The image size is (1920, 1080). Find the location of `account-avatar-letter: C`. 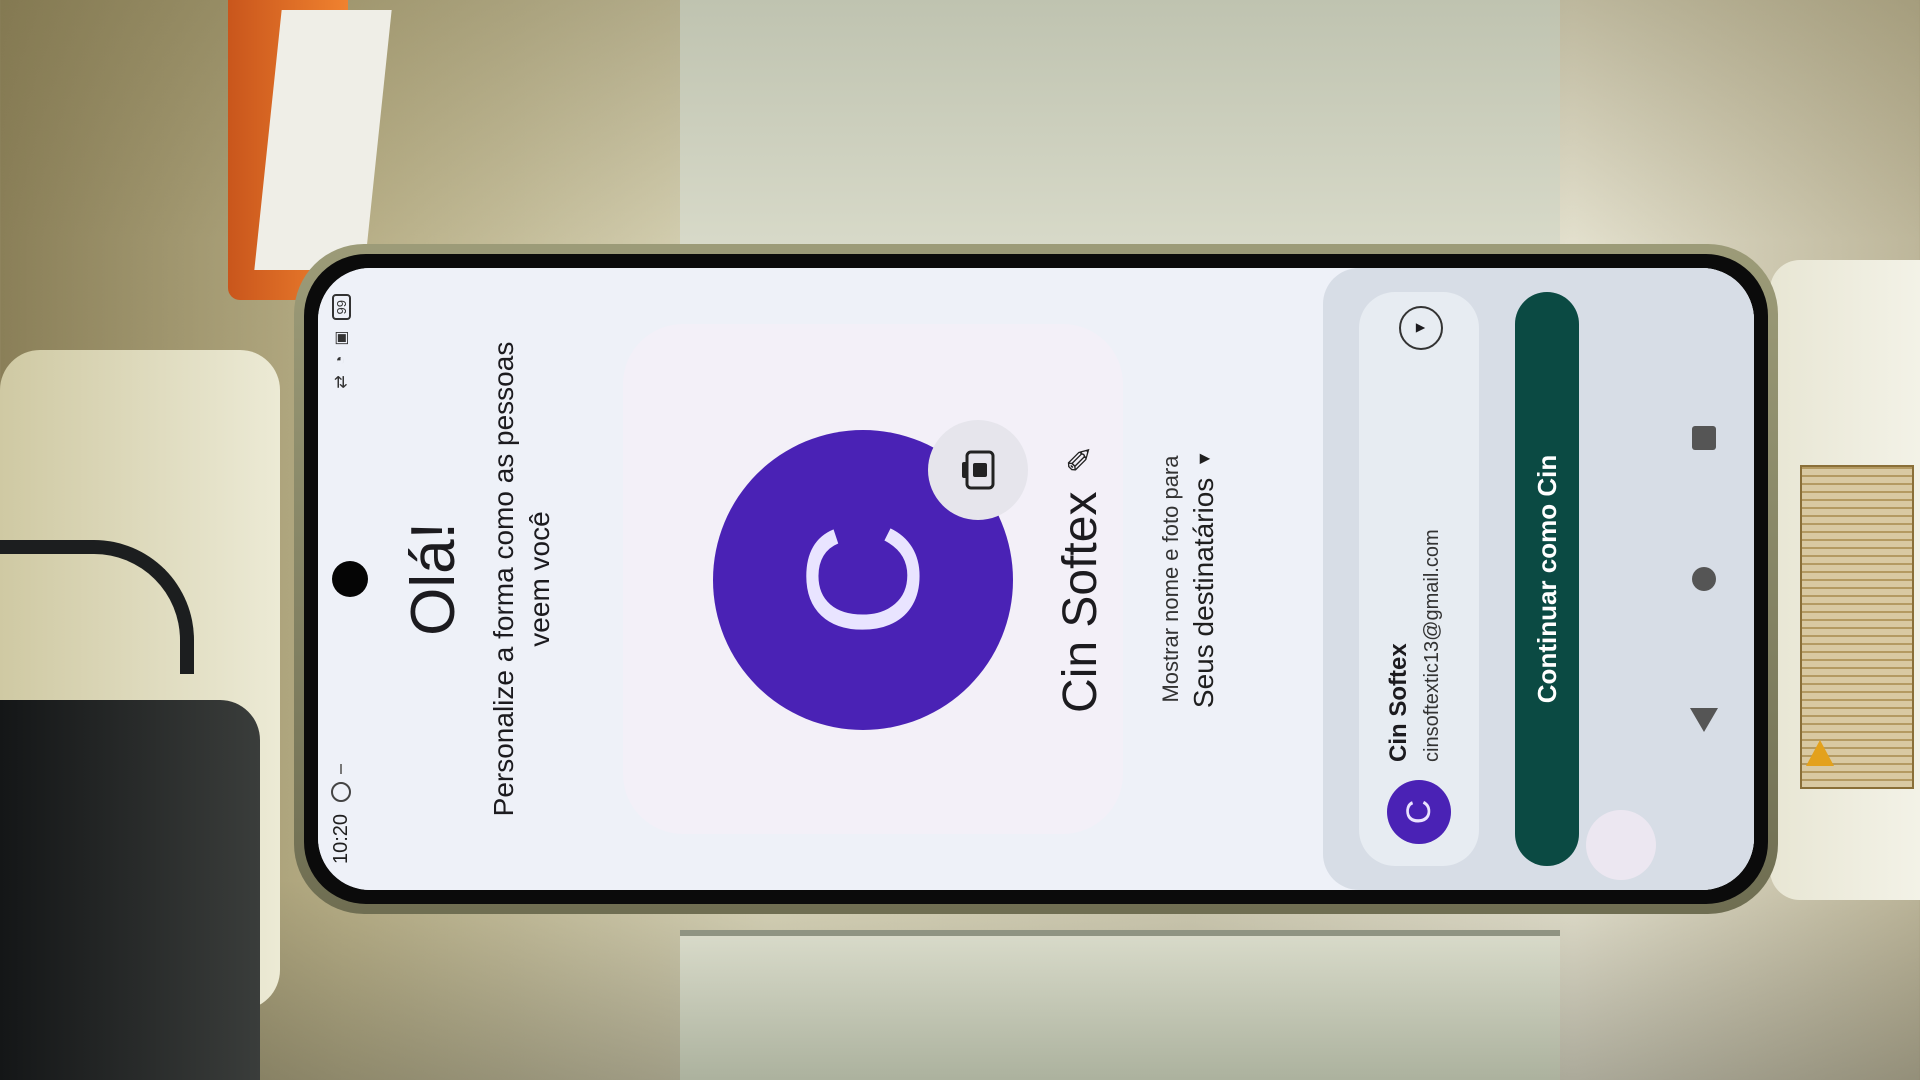

account-avatar-letter: C is located at coordinates (1418, 812).